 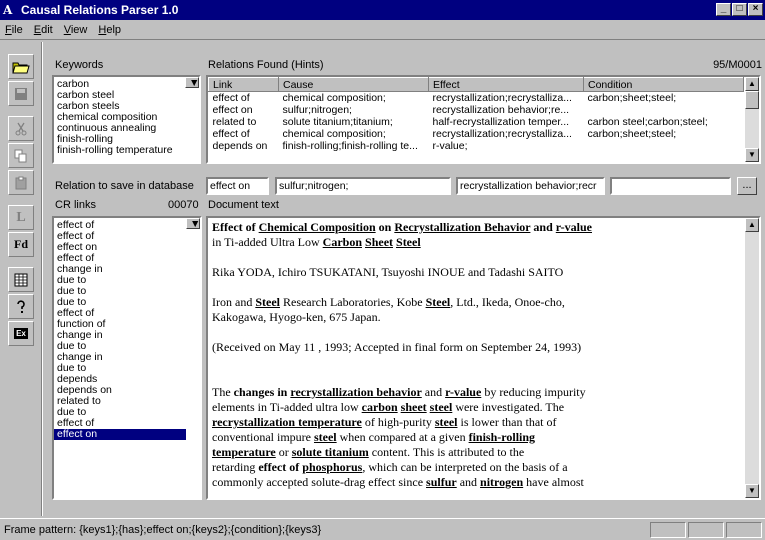 I want to click on cut-icon, so click(x=21, y=128).